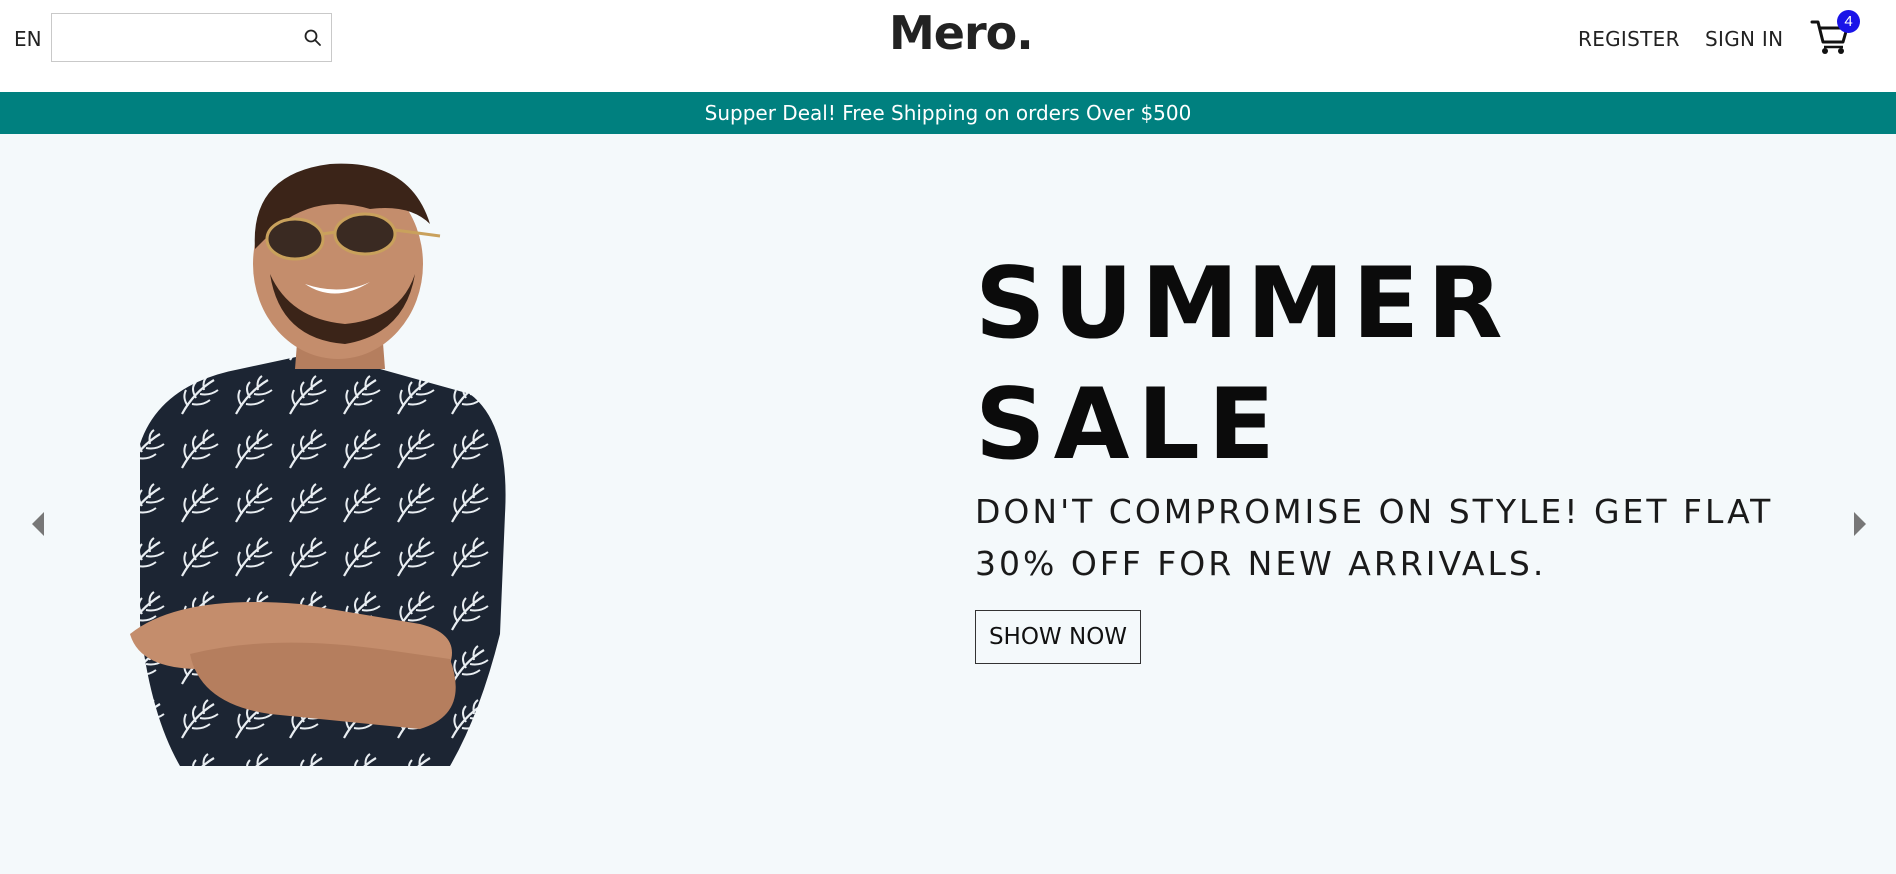 The height and width of the screenshot is (874, 1896). I want to click on cart-count-badge: 4, so click(1848, 21).